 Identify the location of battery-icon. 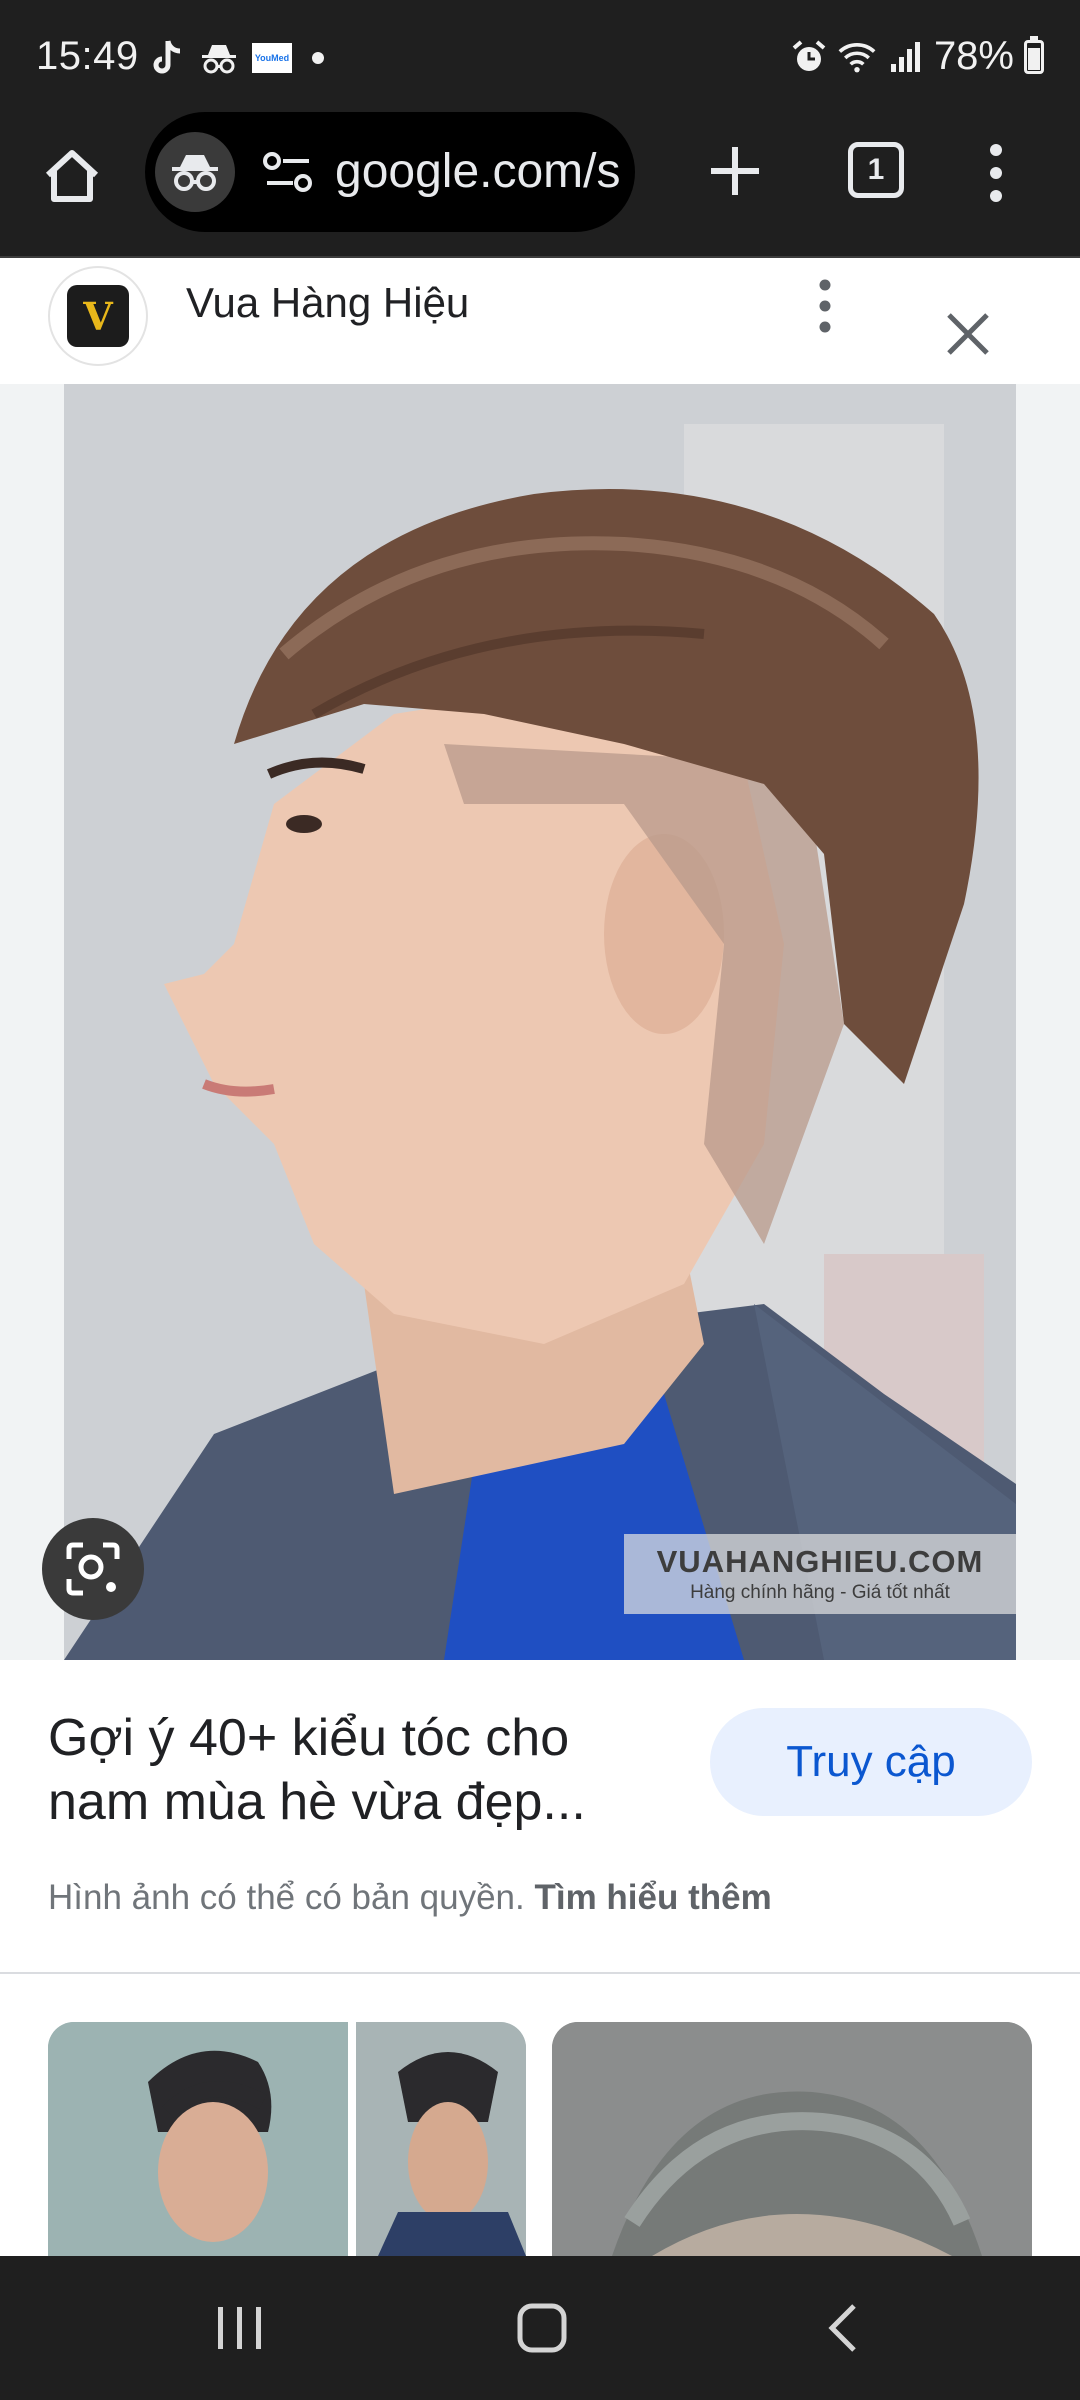
(1034, 54).